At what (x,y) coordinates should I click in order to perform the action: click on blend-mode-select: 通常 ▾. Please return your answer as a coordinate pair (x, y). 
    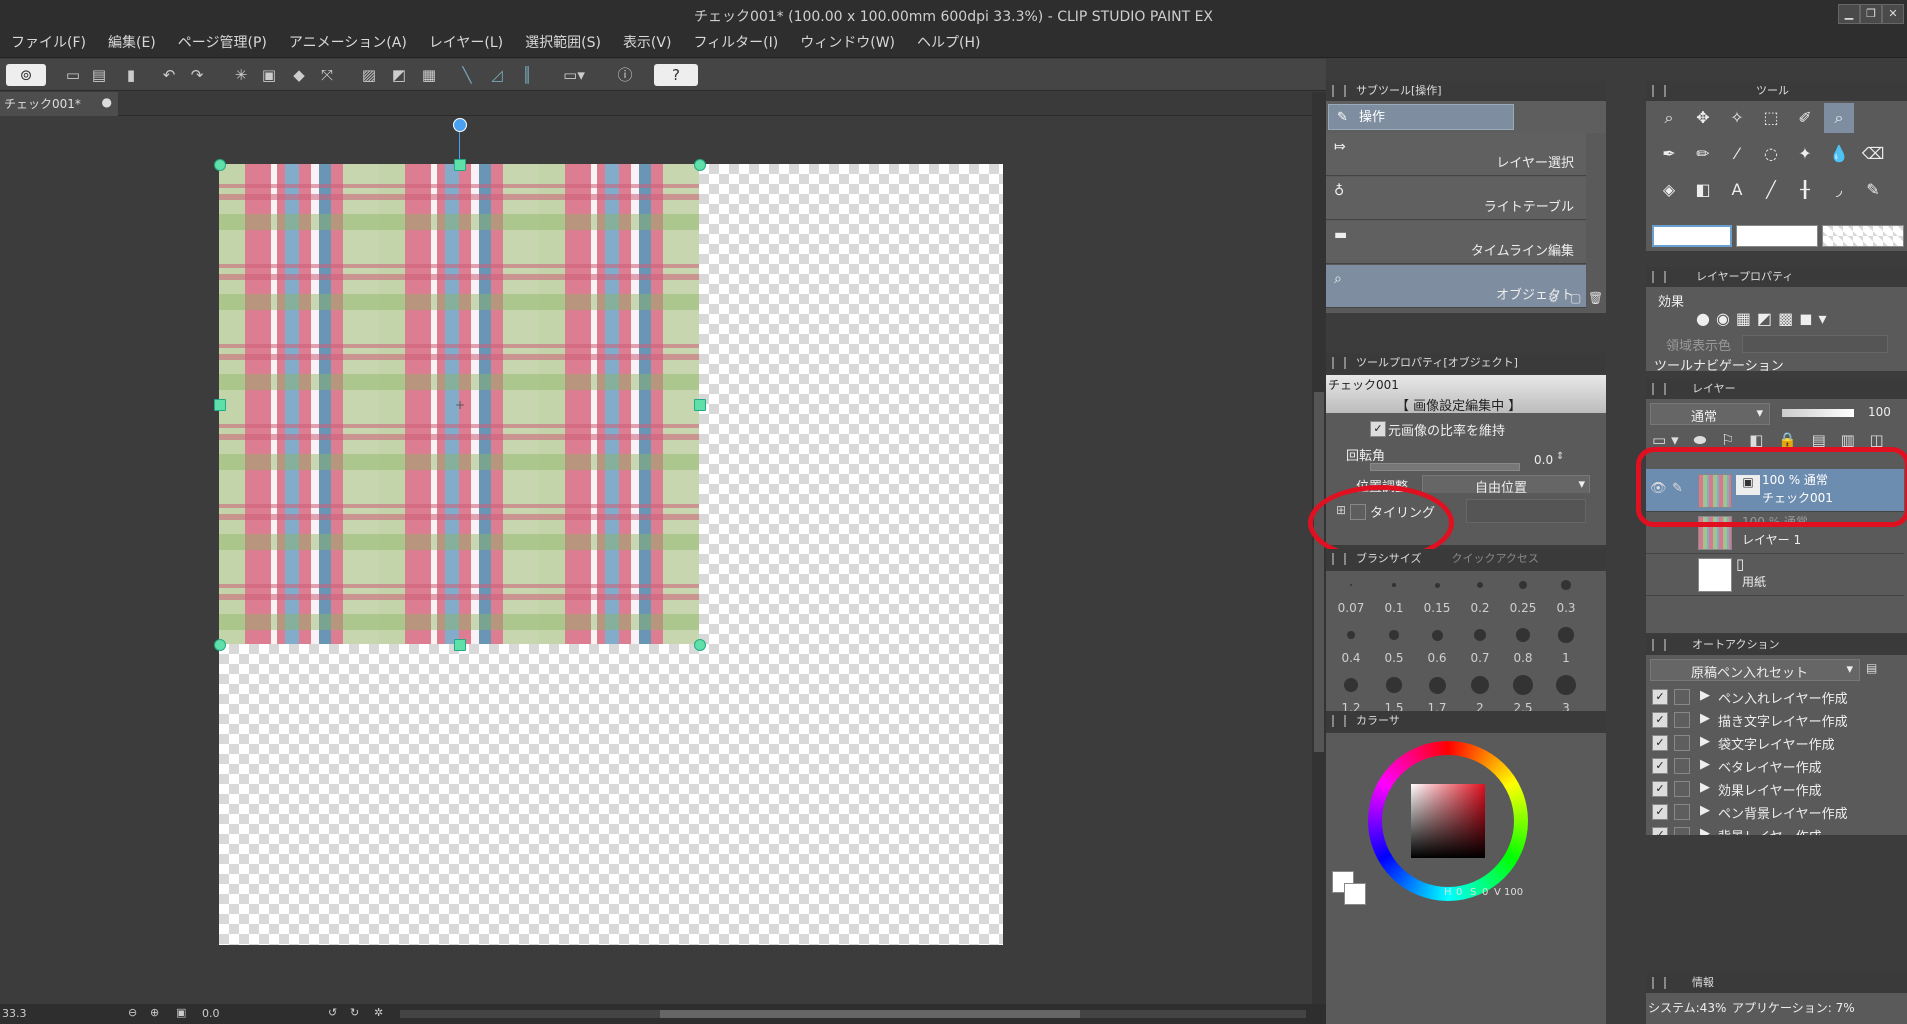
    Looking at the image, I should click on (1710, 414).